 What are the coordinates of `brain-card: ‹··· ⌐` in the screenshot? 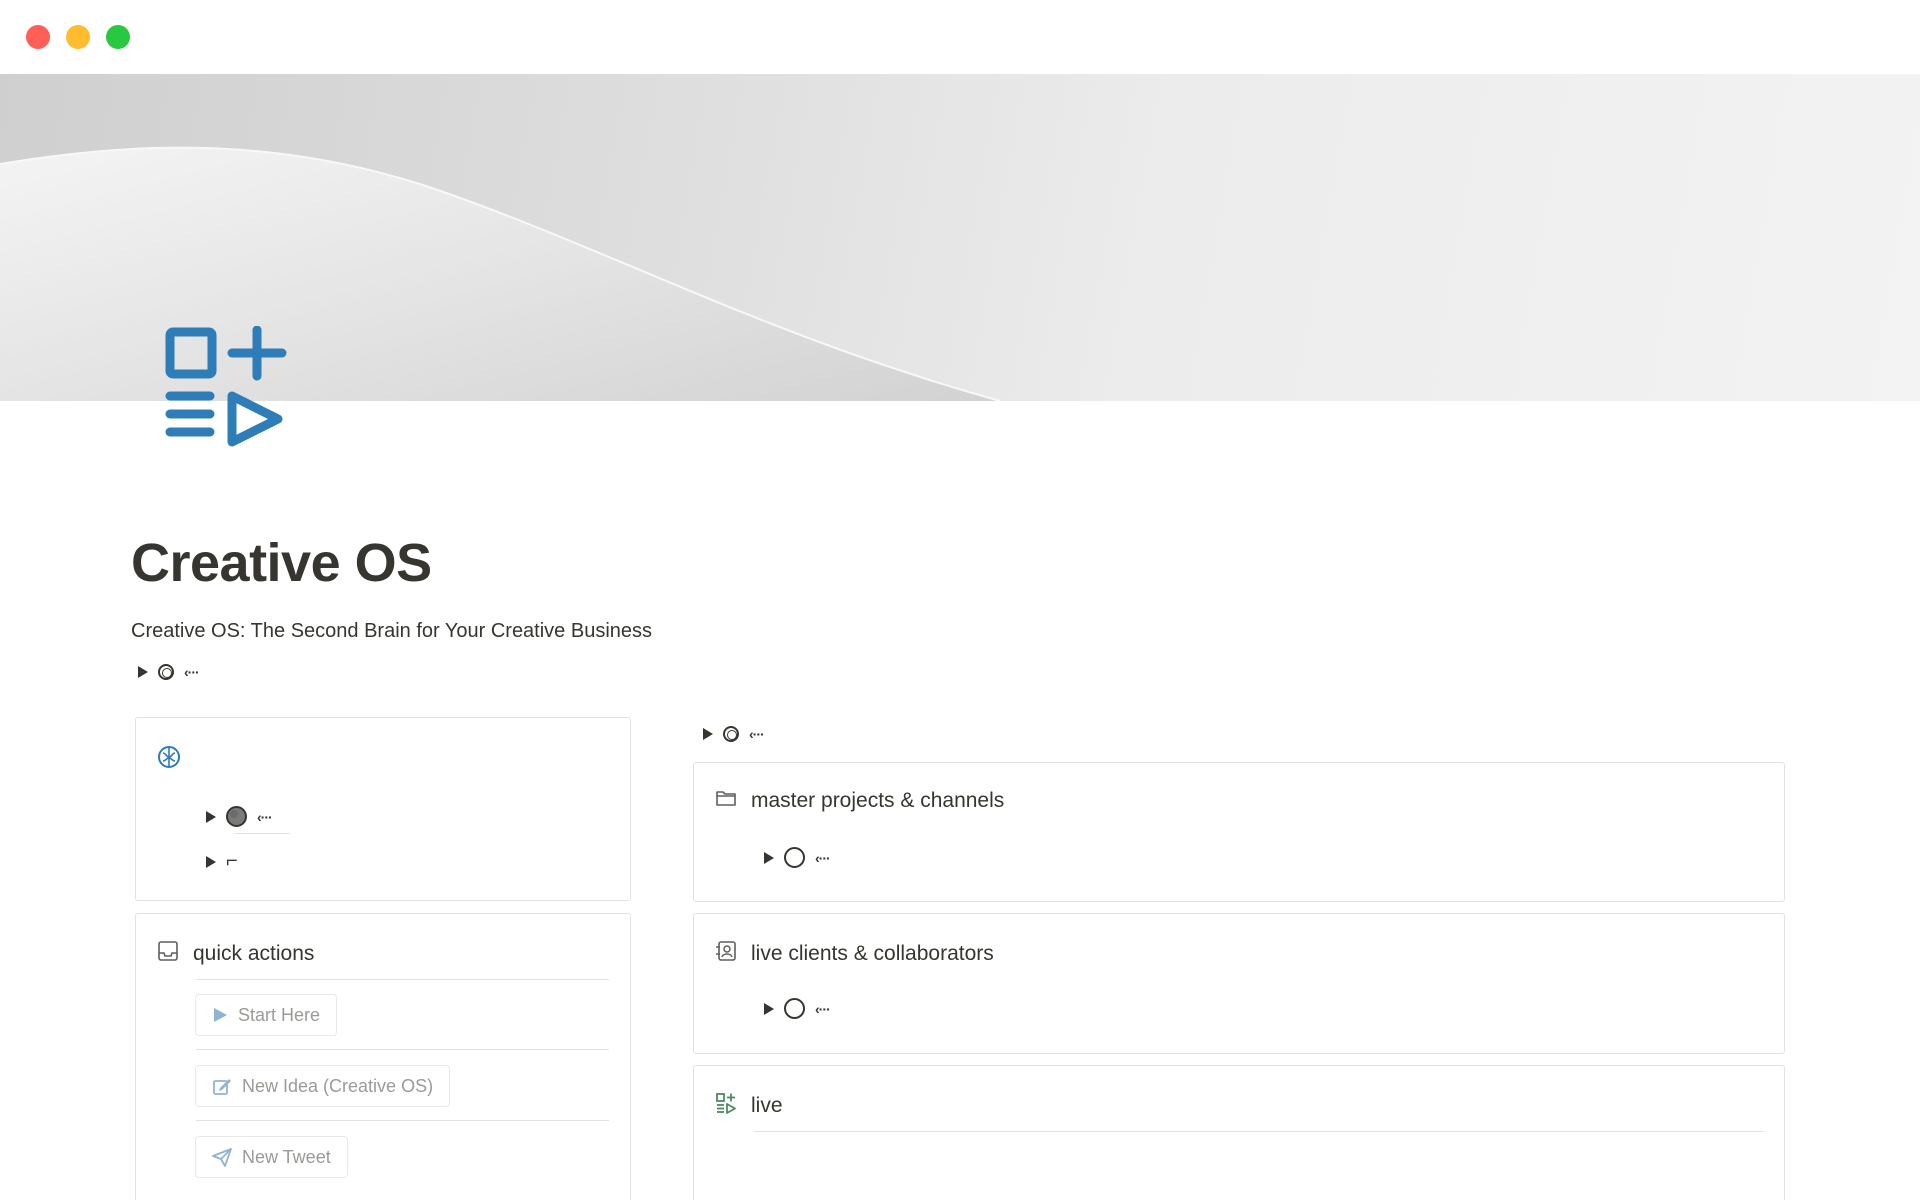 It's located at (383, 809).